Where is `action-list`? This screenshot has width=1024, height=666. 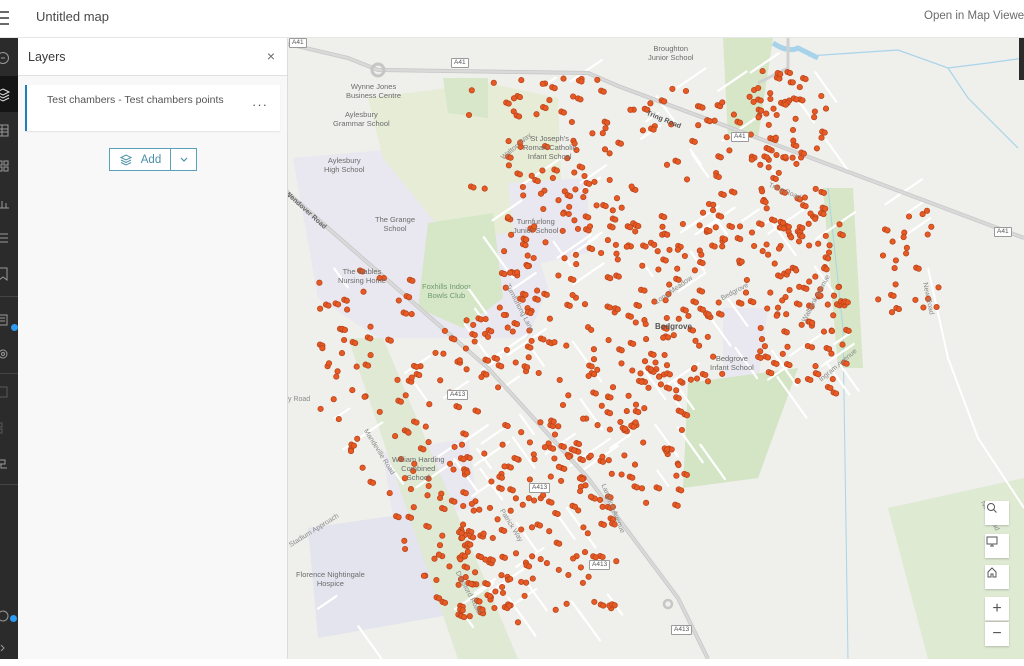
action-list is located at coordinates (9, 238).